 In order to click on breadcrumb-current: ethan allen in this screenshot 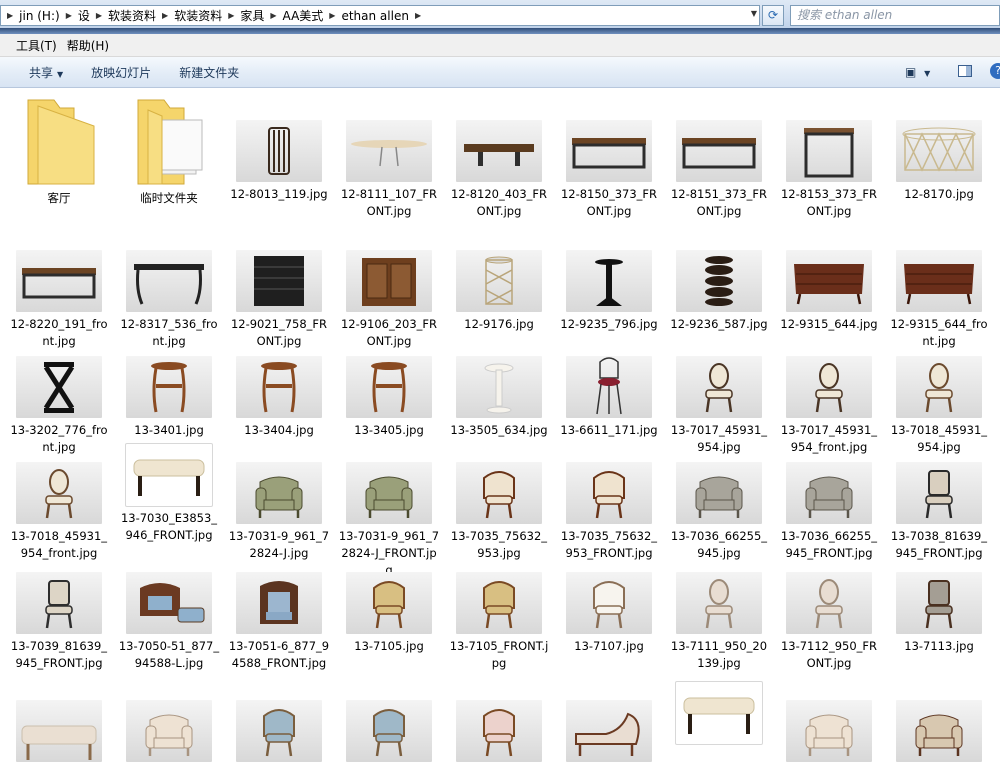, I will do `click(374, 16)`.